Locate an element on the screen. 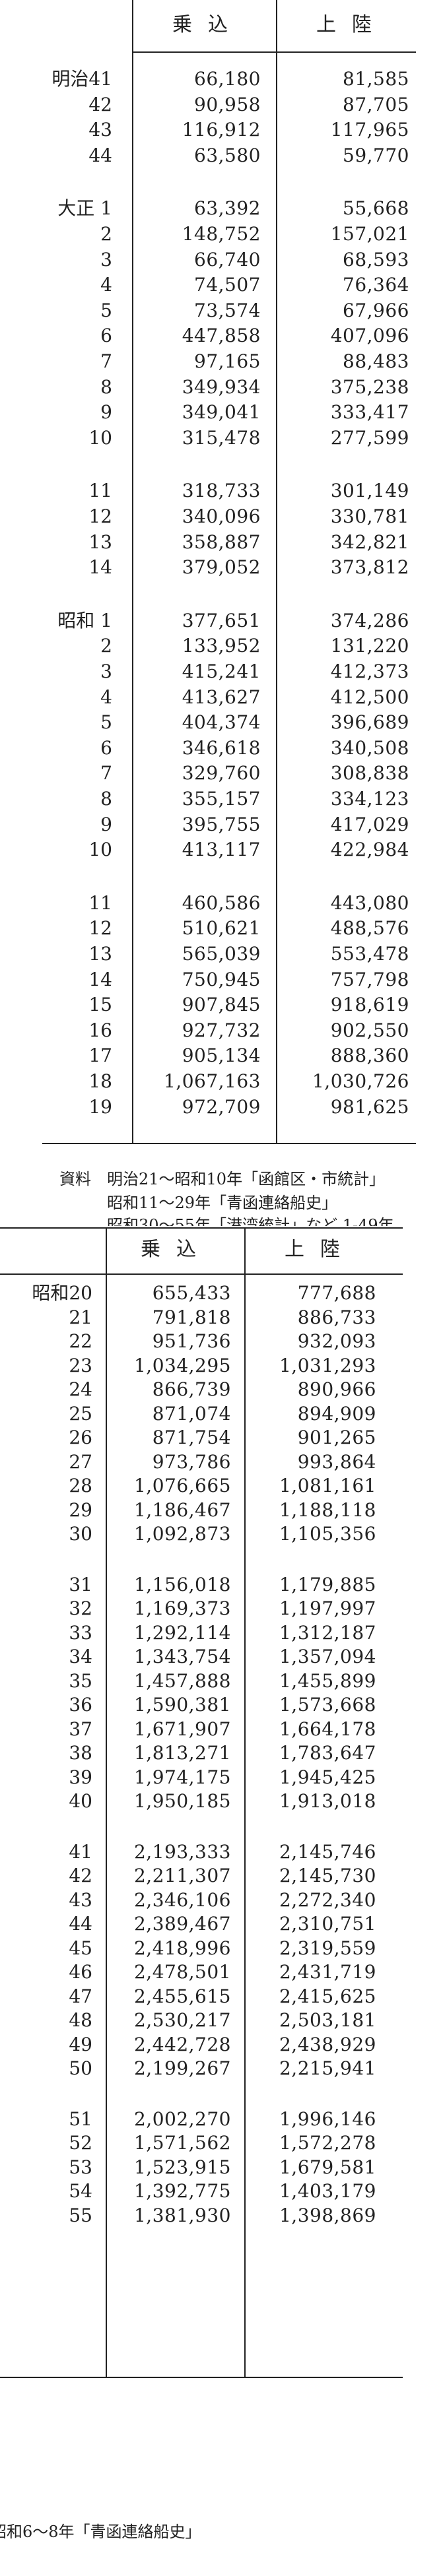  table-row: 11 318,733 301,149 is located at coordinates (231, 491).